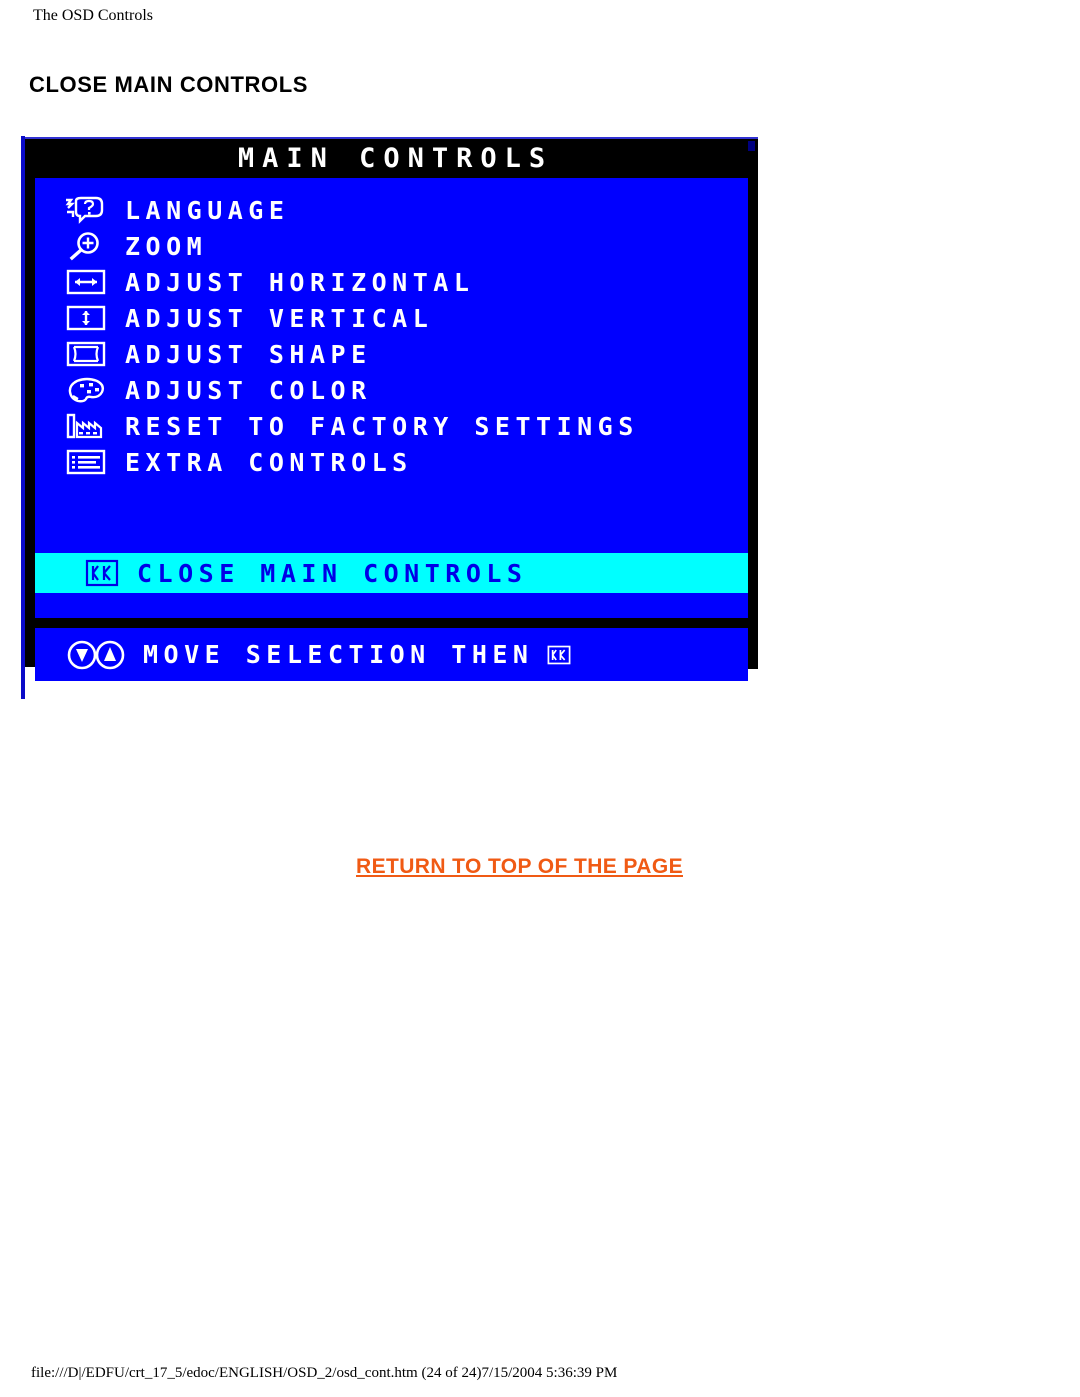 This screenshot has height=1397, width=1080. I want to click on osd-menu-item-adjust-vertical: ADJUST VERTICAL, so click(391, 318).